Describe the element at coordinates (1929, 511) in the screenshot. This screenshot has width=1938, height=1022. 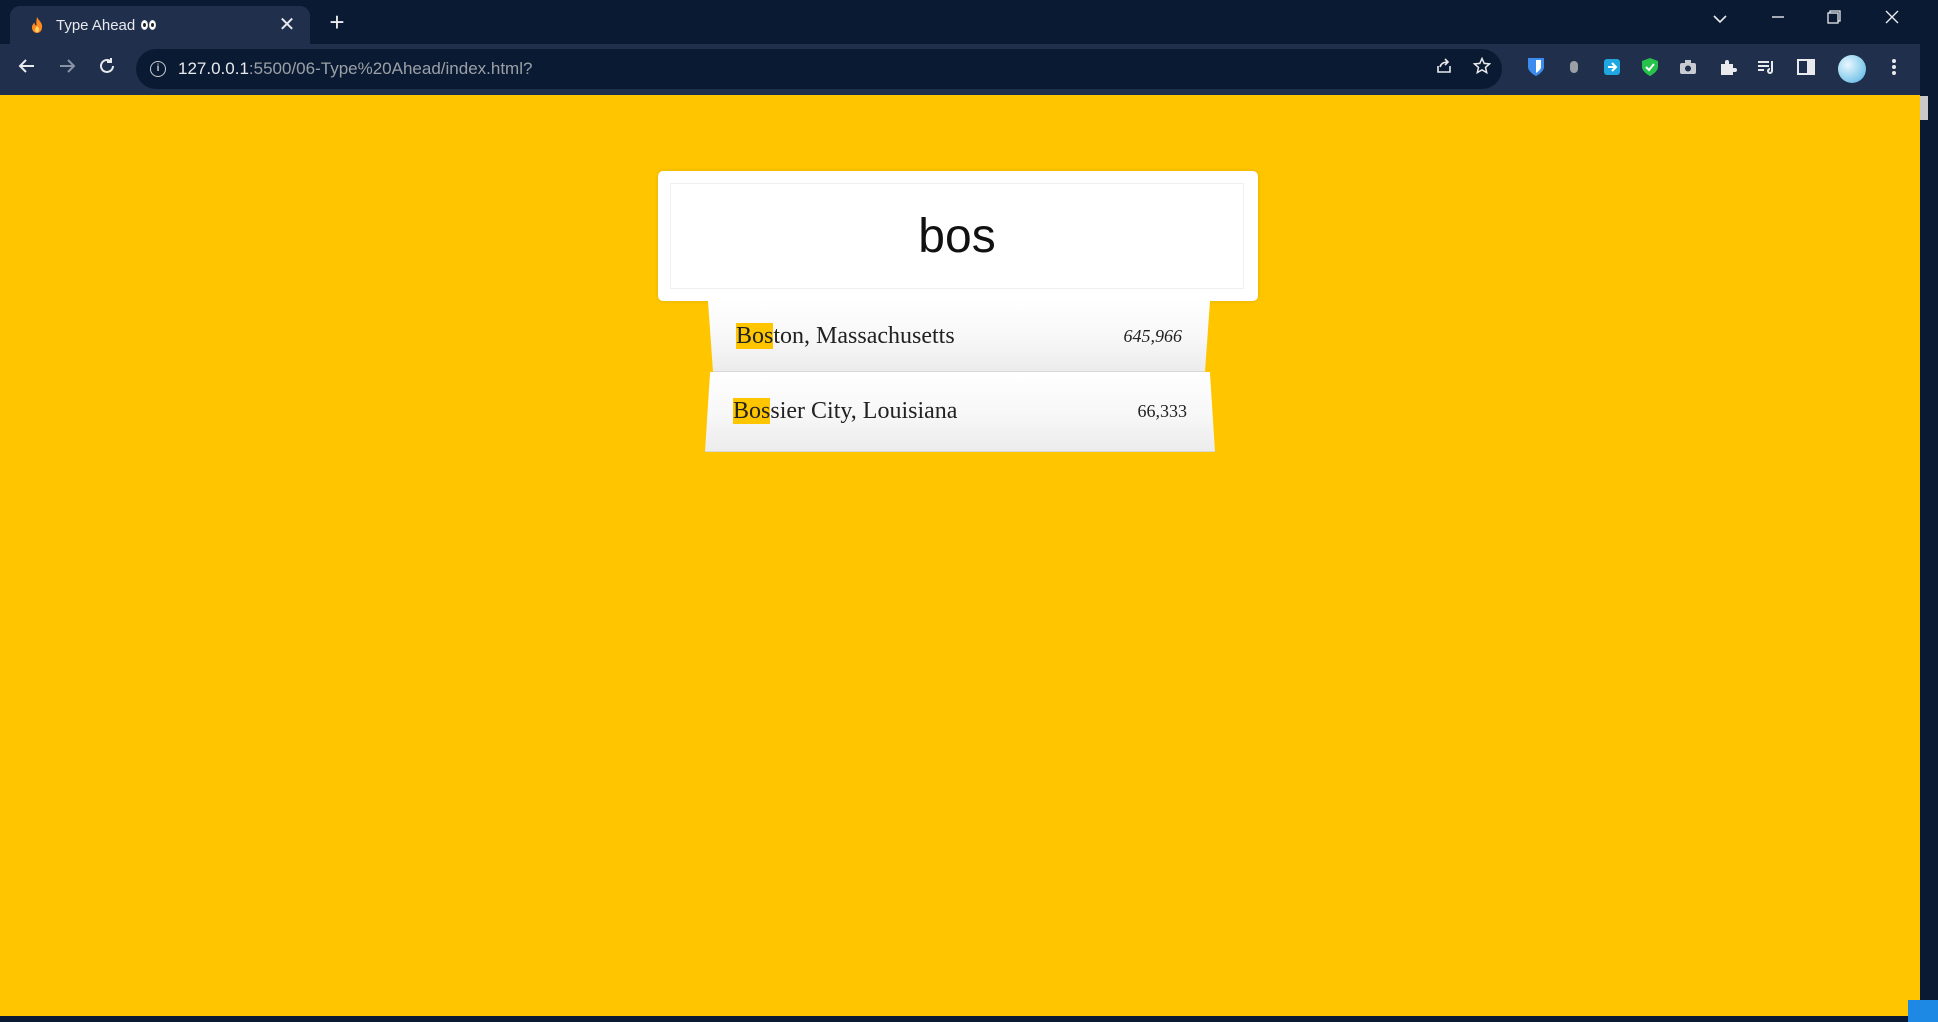
I see `window-edge` at that location.